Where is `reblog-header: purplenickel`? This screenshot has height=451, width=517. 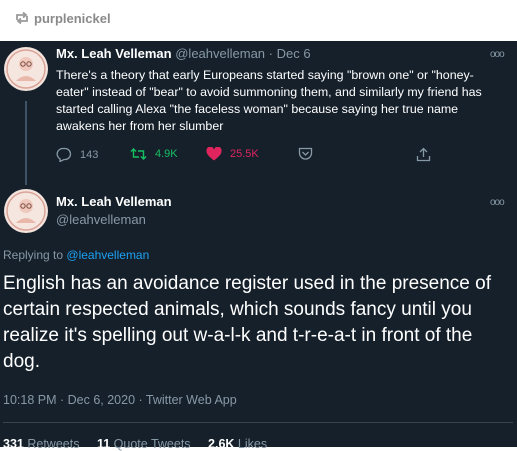
reblog-header: purplenickel is located at coordinates (258, 20).